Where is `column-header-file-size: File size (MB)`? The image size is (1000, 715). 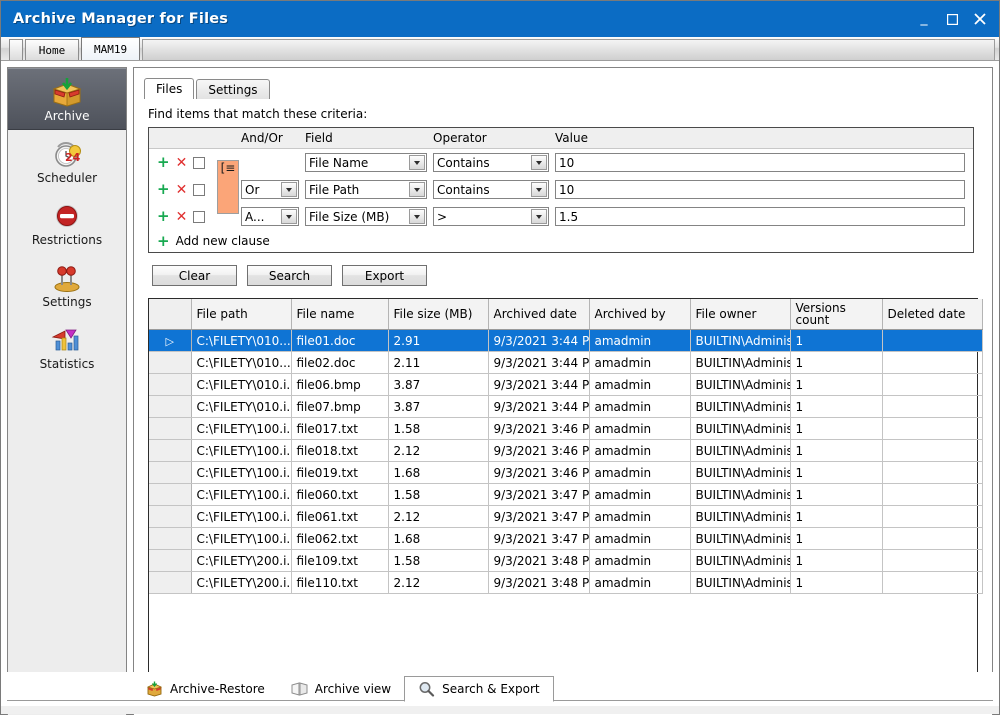
column-header-file-size: File size (MB) is located at coordinates (438, 314).